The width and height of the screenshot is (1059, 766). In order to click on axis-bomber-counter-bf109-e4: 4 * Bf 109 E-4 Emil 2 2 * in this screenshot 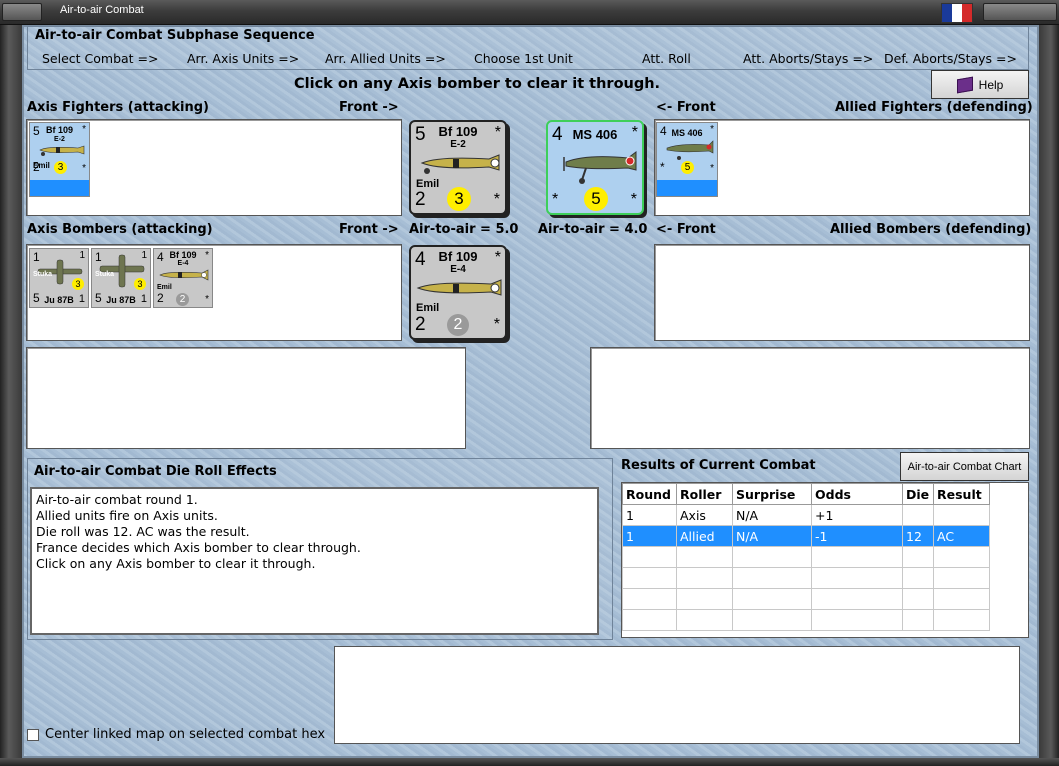, I will do `click(183, 278)`.